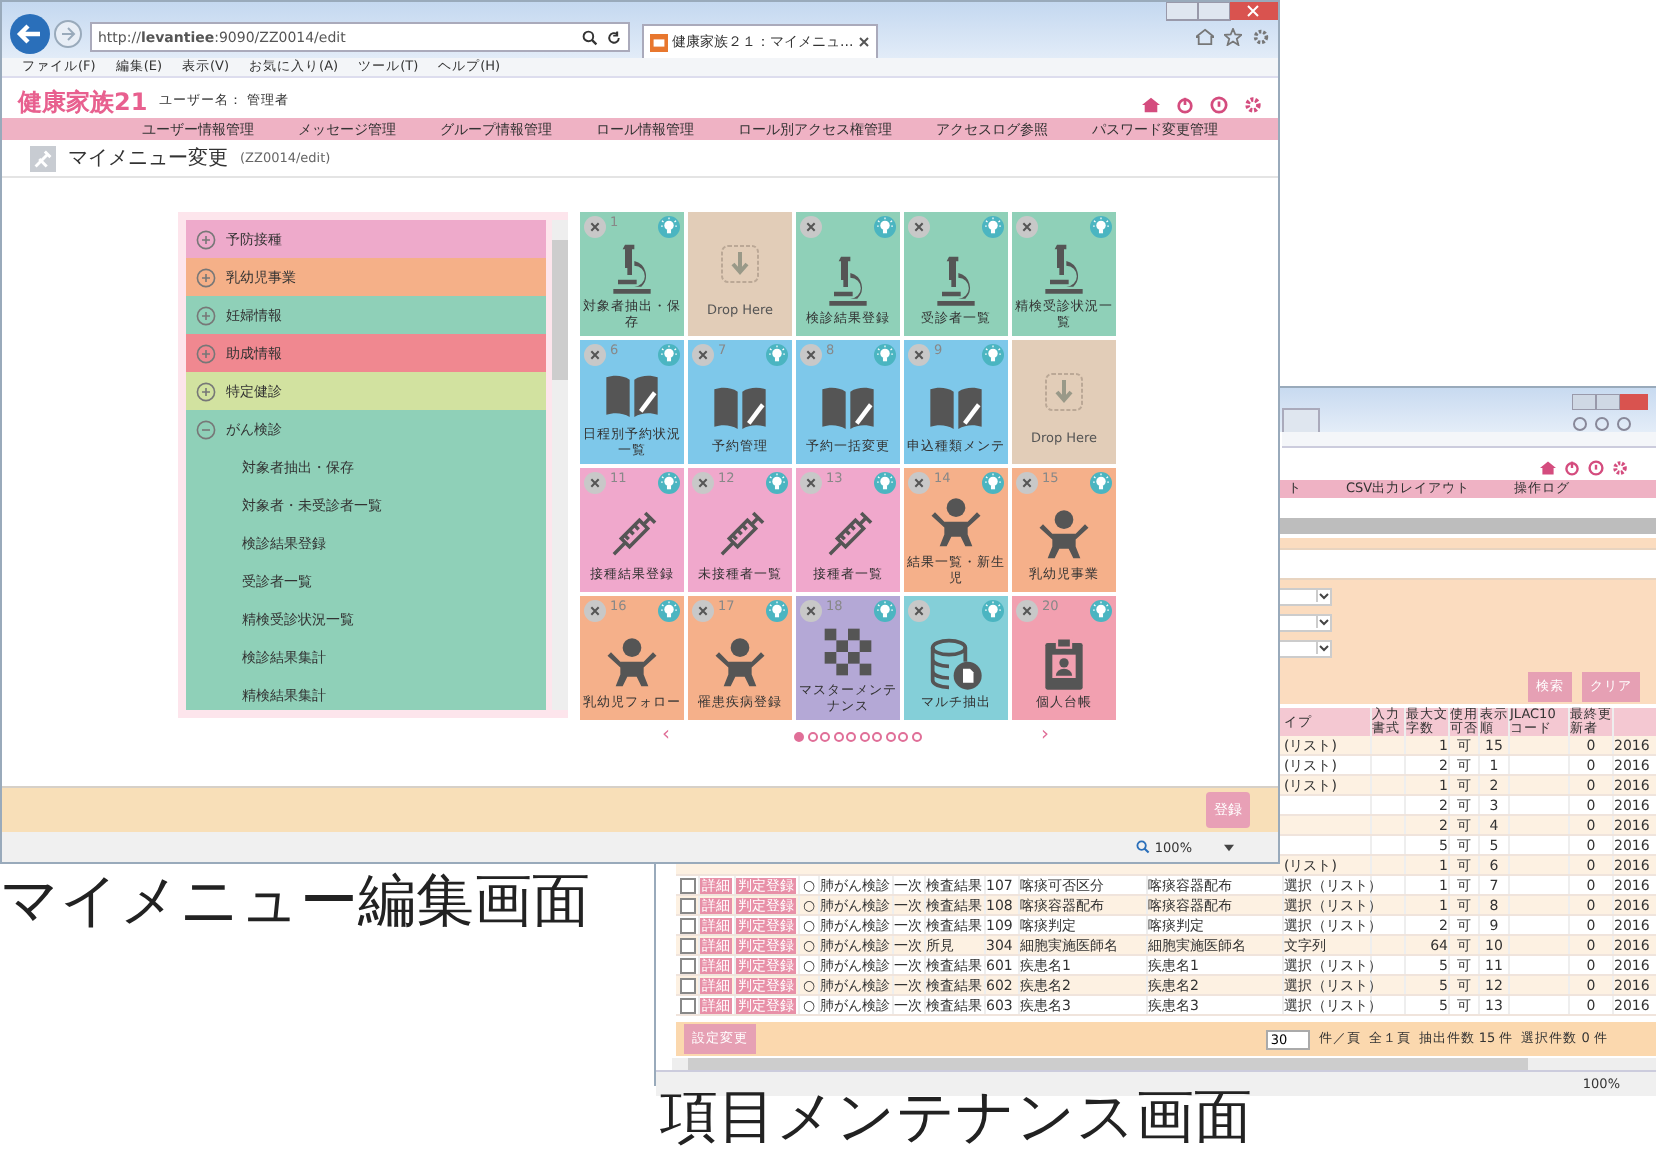  I want to click on star-icon, so click(1233, 37).